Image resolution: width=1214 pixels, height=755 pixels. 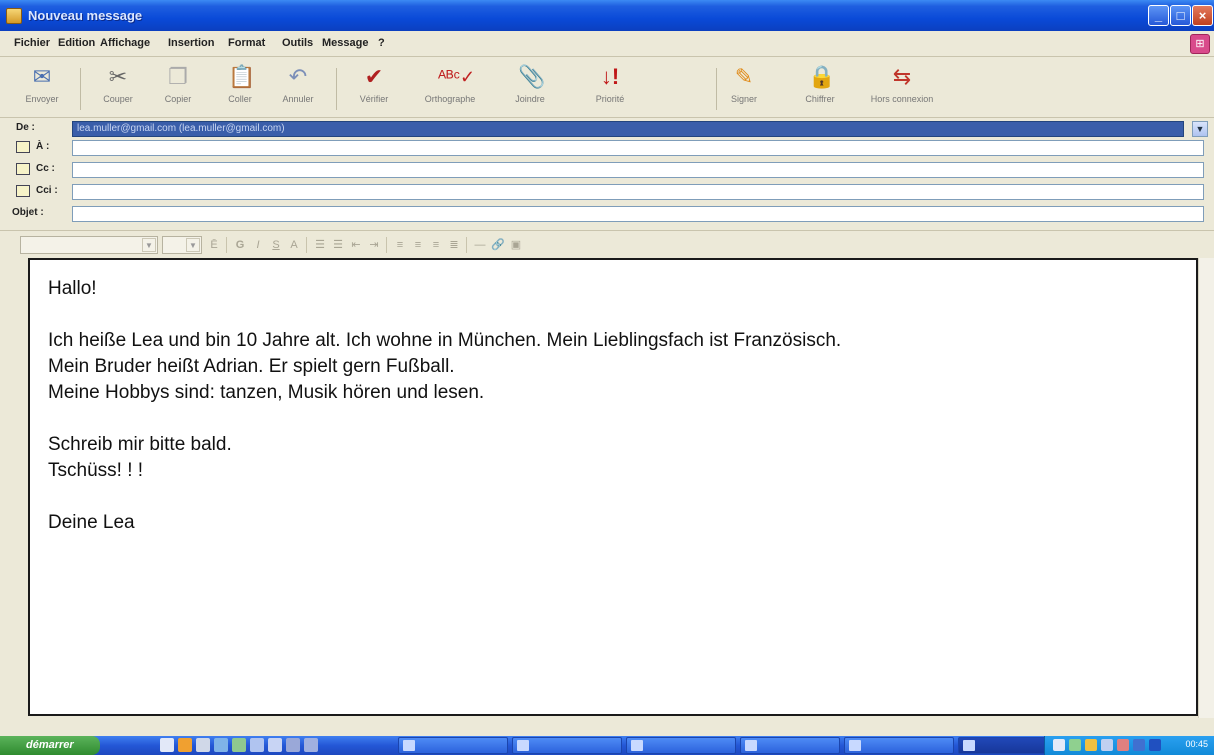 I want to click on offline-button: ⇆ Hors connexion, so click(x=902, y=88).